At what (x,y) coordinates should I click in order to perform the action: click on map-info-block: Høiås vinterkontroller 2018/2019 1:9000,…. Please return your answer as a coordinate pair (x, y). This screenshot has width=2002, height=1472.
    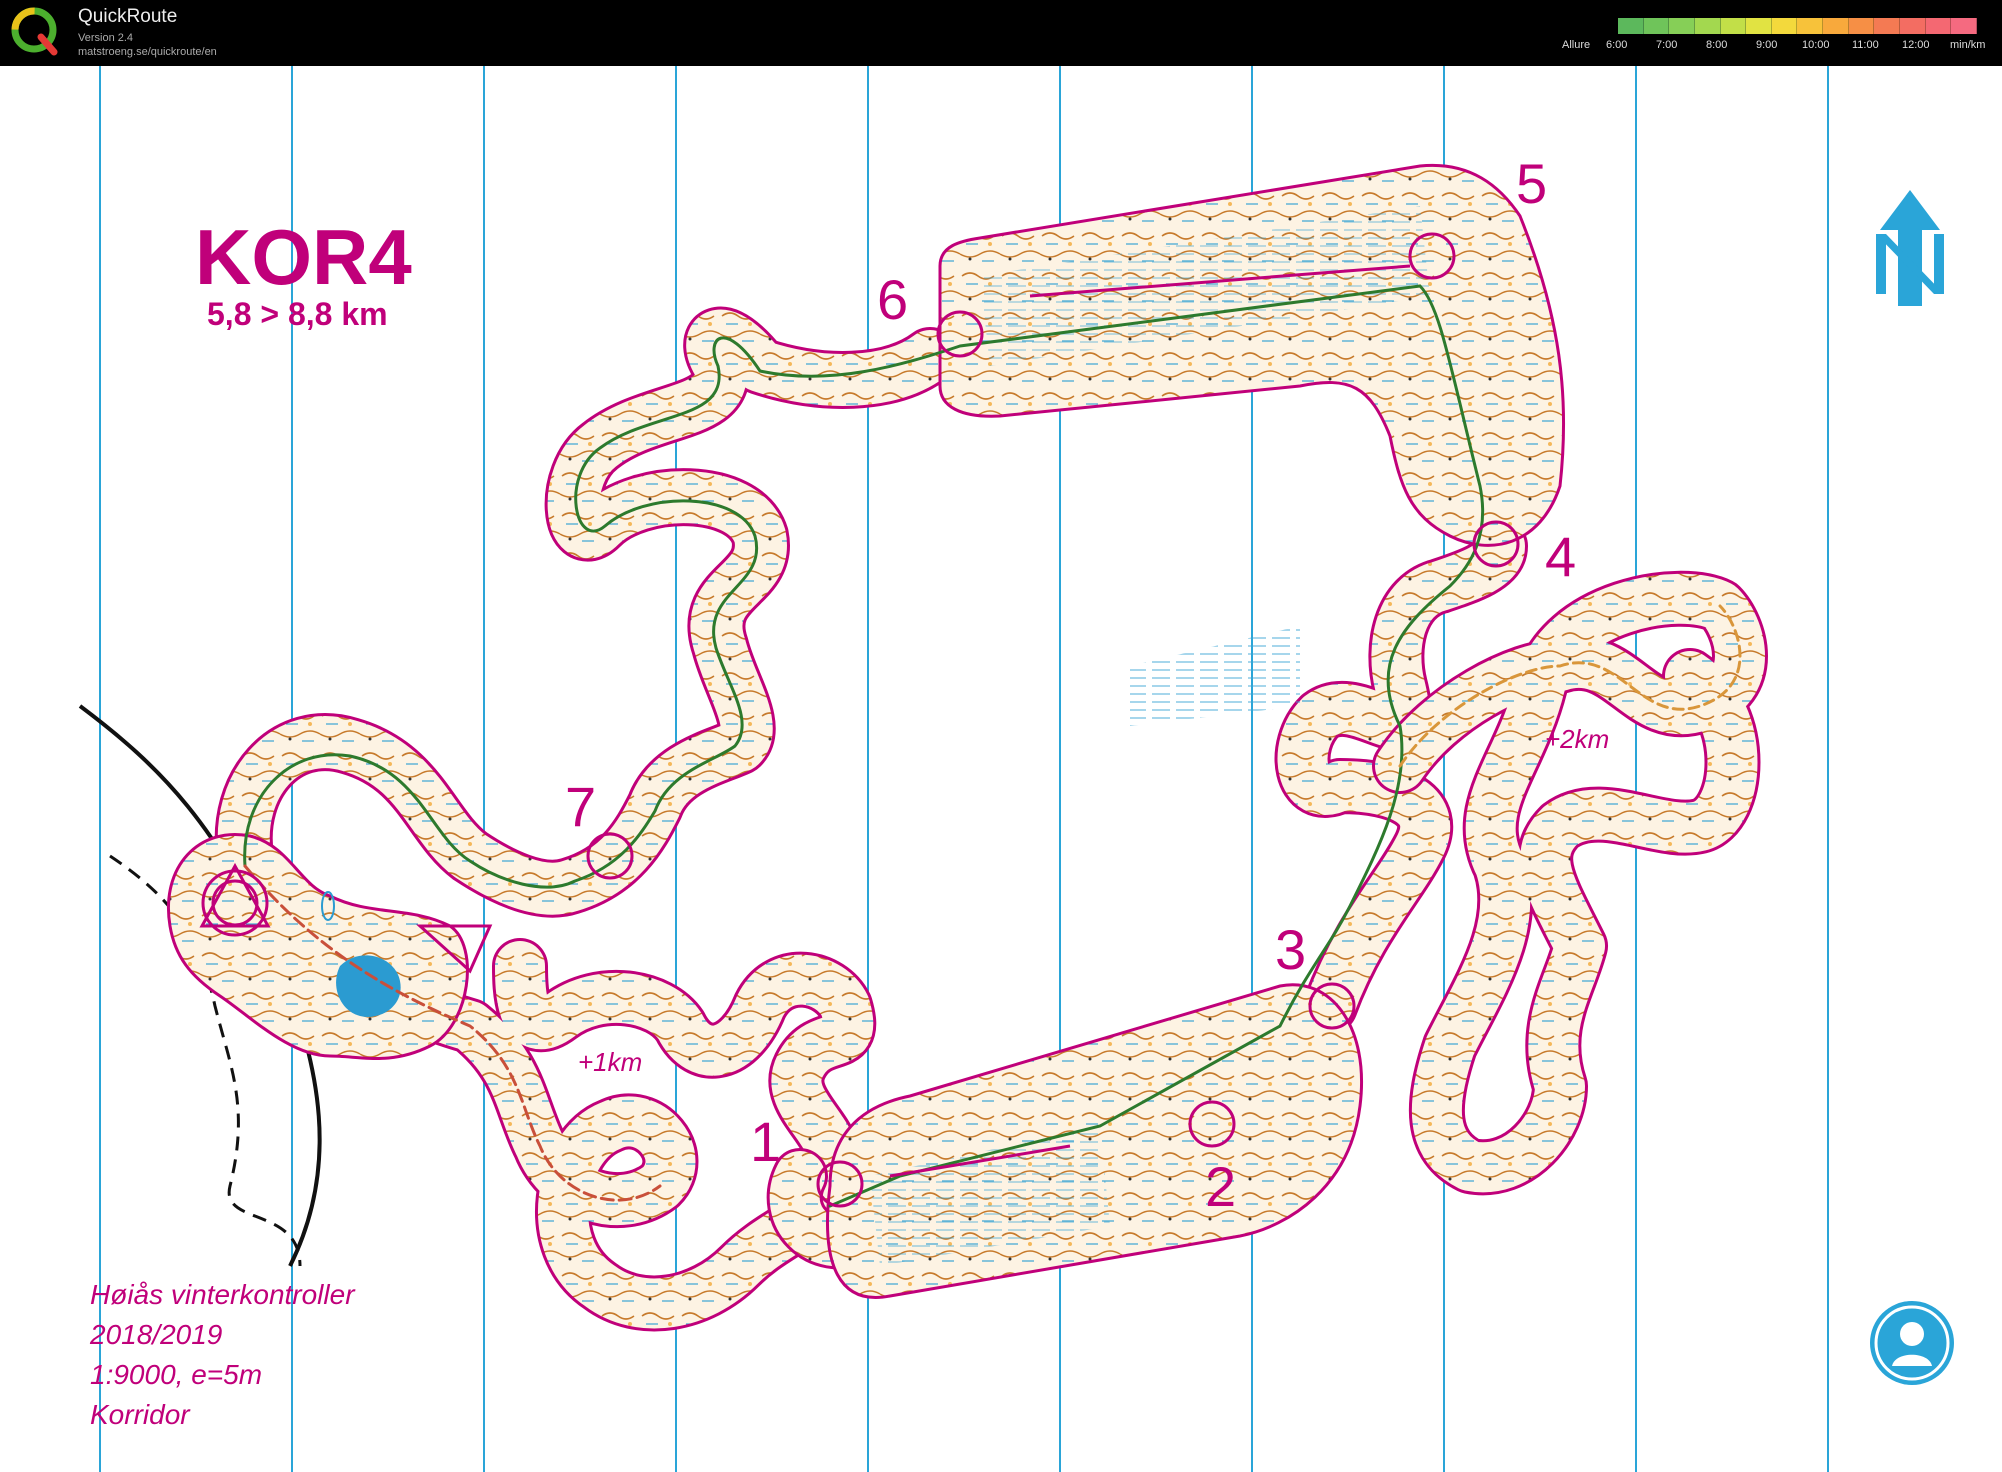
    Looking at the image, I should click on (222, 1354).